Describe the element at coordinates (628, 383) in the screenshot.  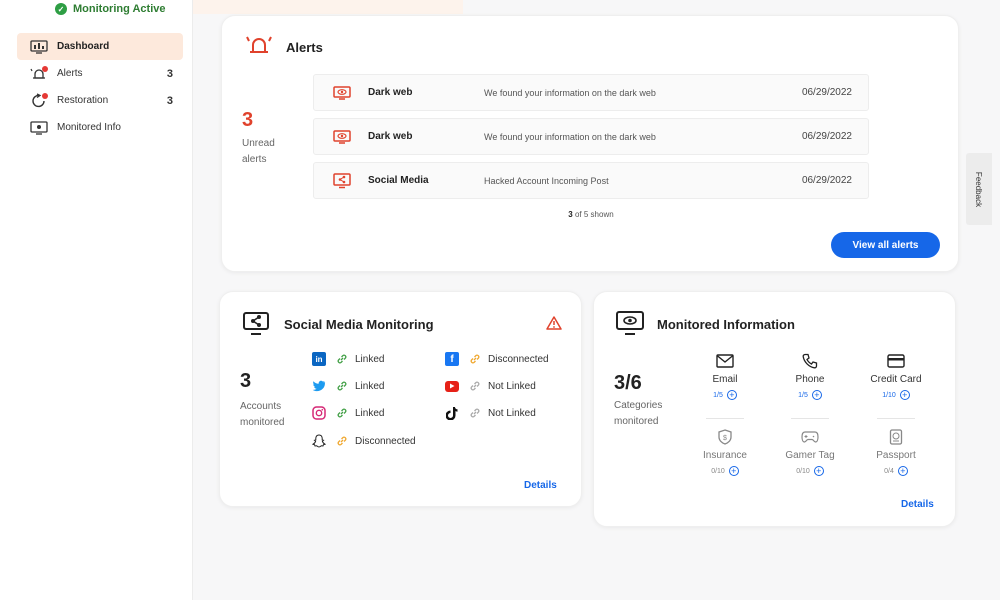
I see `categories-monitored-count: 3/6` at that location.